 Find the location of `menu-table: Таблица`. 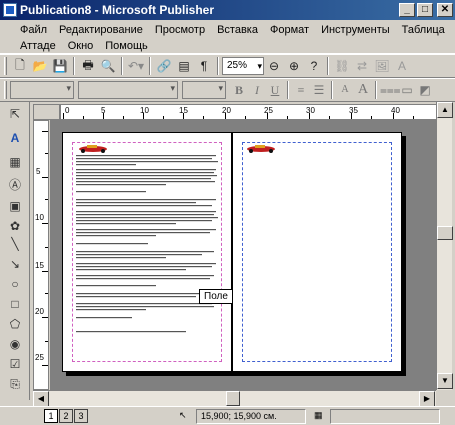

menu-table: Таблица is located at coordinates (423, 30).